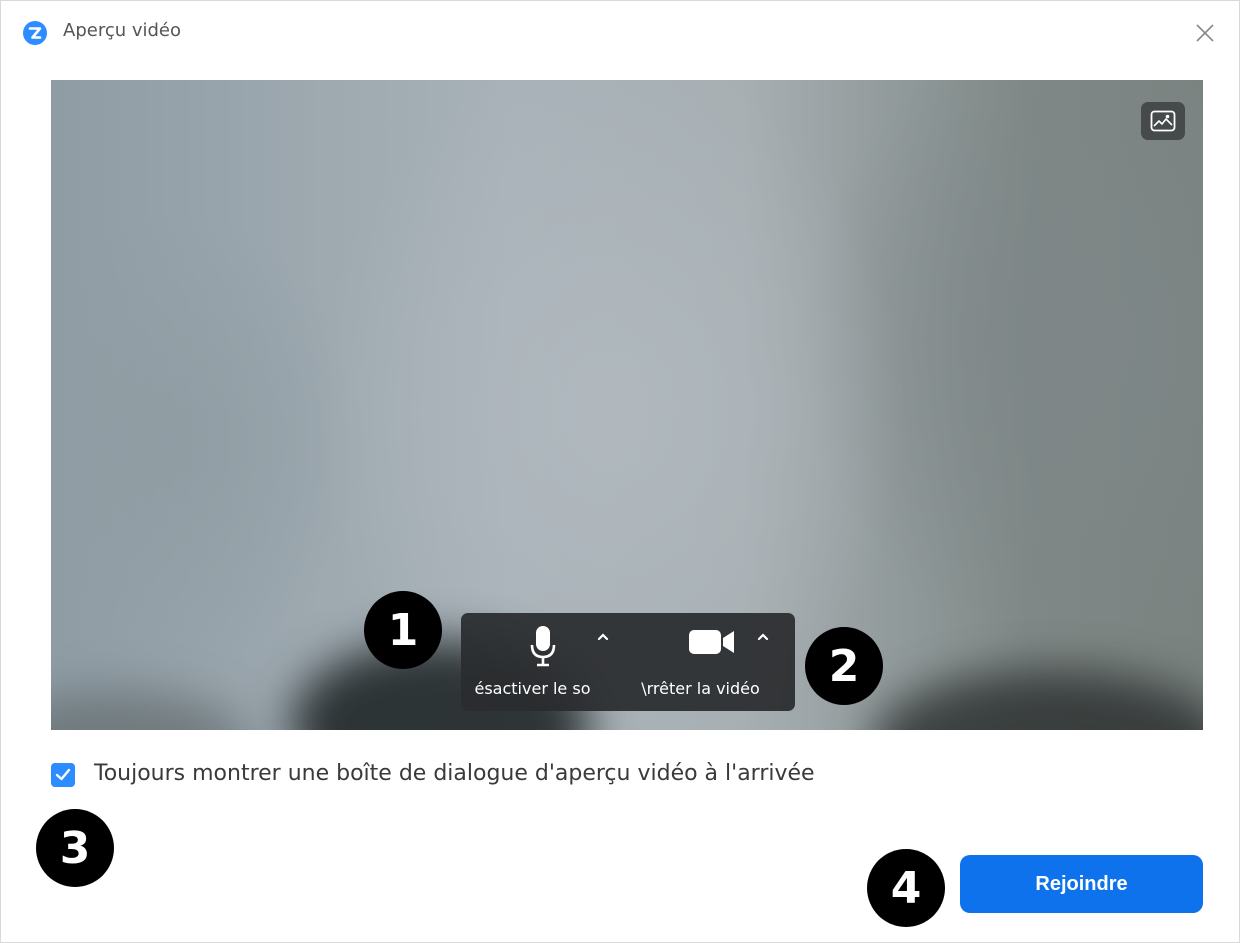 Image resolution: width=1240 pixels, height=943 pixels. Describe the element at coordinates (1037, 700) in the screenshot. I see `video-shadow-right` at that location.